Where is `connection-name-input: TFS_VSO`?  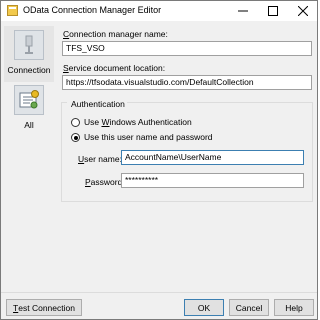
connection-name-input: TFS_VSO is located at coordinates (187, 48).